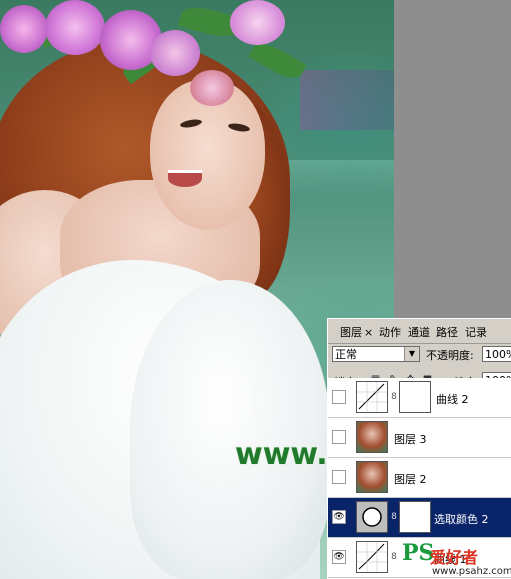 This screenshot has height=579, width=511. Describe the element at coordinates (461, 519) in the screenshot. I see `layer-name: 选取颜色 2` at that location.